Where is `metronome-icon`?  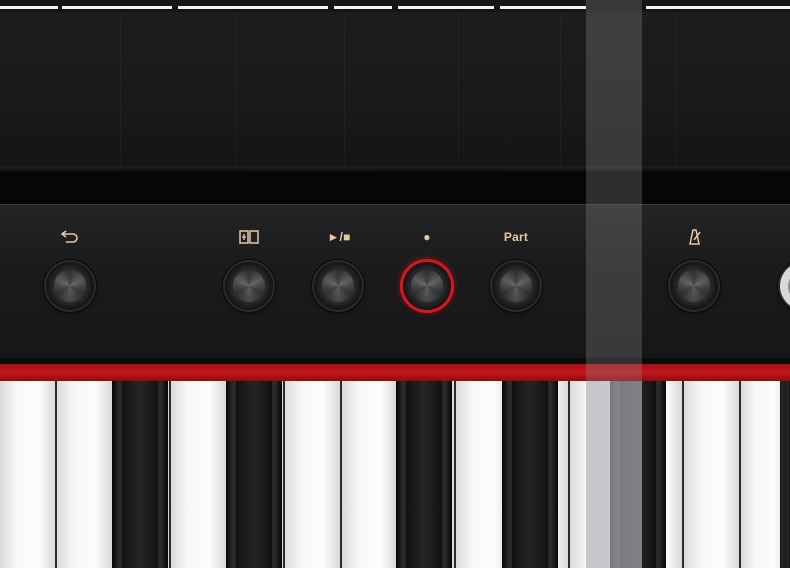
metronome-icon is located at coordinates (694, 237).